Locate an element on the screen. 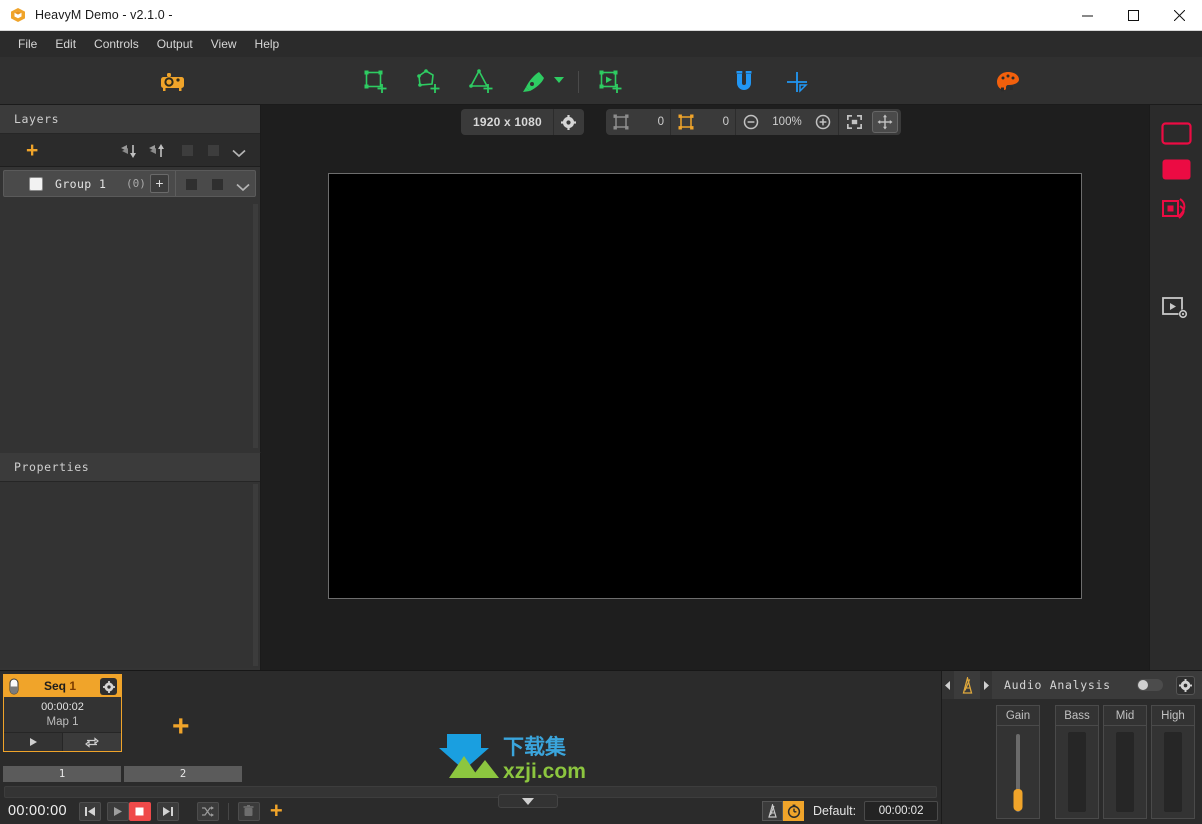 This screenshot has height=824, width=1202. resolution-label: 1920 x 1080 is located at coordinates (507, 122).